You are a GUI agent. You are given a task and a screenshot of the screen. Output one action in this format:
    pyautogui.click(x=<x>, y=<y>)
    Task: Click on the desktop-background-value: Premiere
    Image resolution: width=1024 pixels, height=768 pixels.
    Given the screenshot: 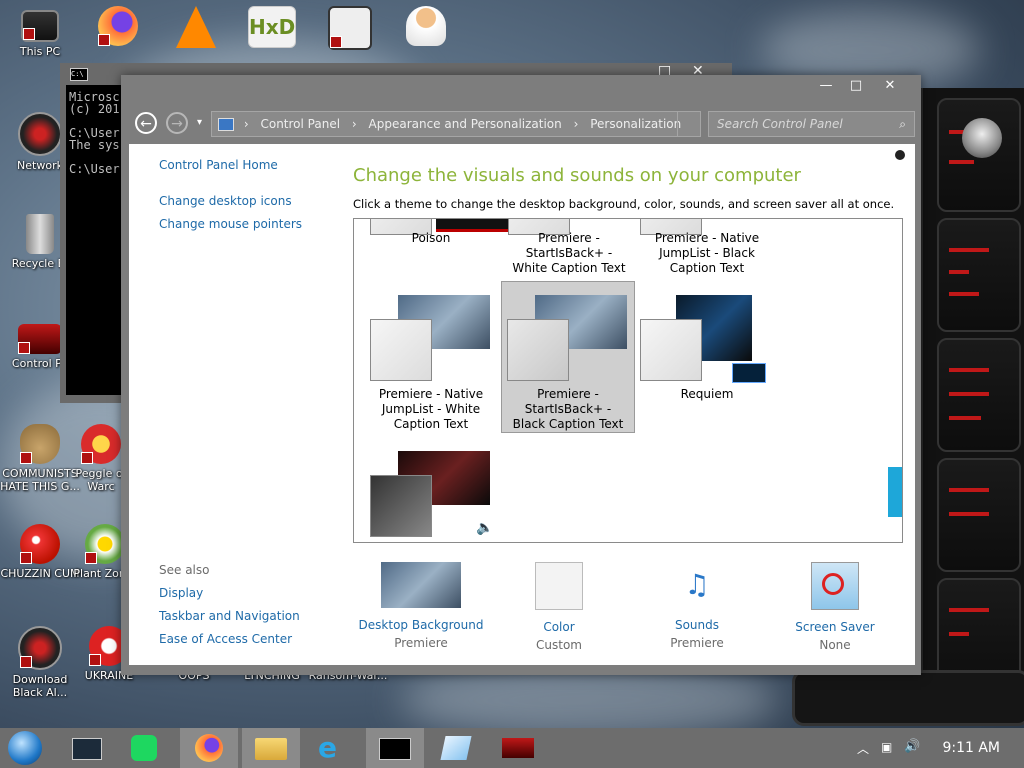 What is the action you would take?
    pyautogui.click(x=421, y=643)
    